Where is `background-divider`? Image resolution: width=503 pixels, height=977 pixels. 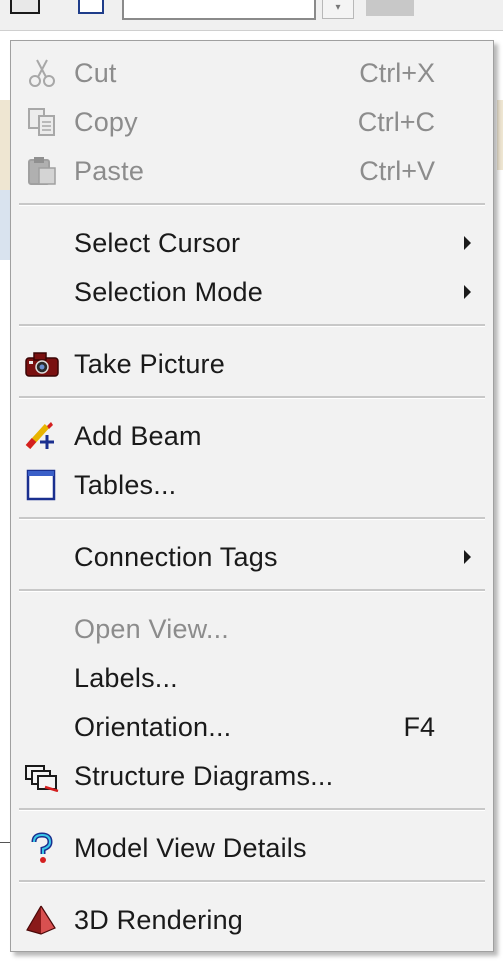 background-divider is located at coordinates (5, 842).